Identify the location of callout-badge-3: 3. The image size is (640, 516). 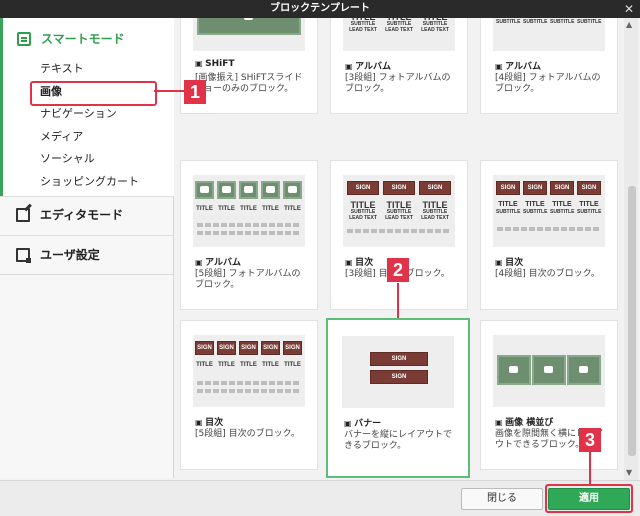
(590, 440).